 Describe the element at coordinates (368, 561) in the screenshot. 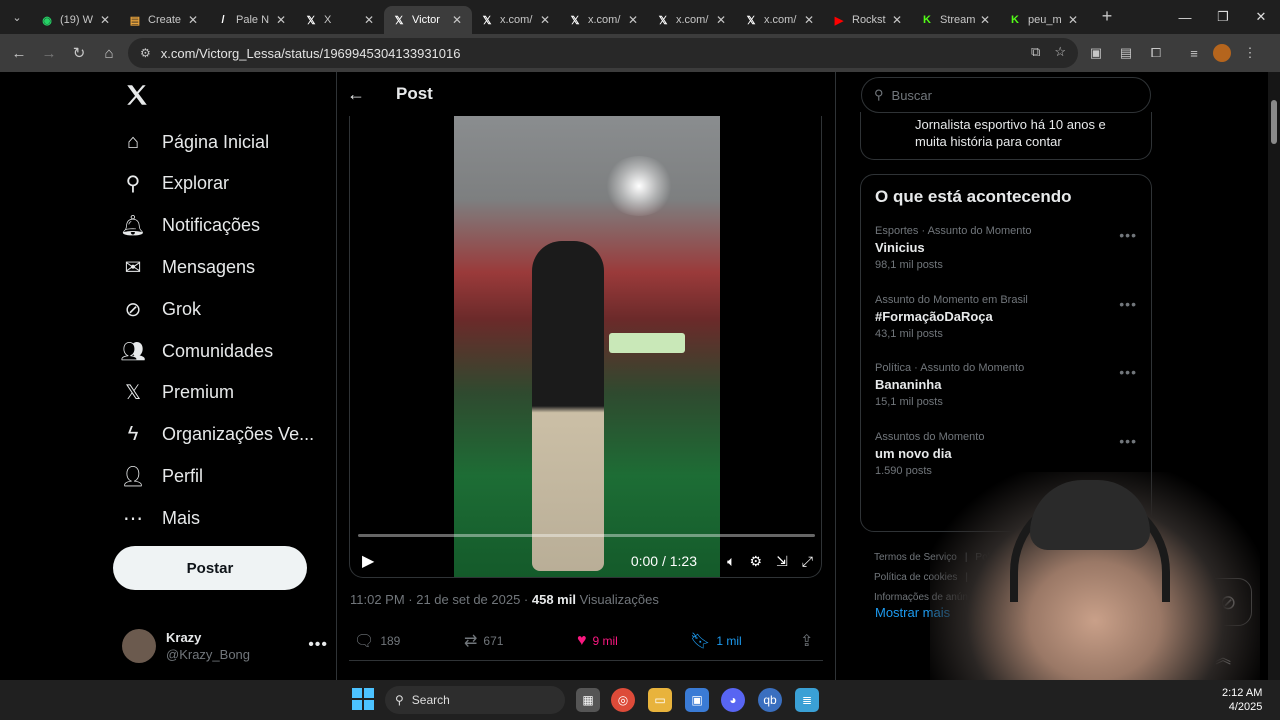

I see `play-icon: ▶` at that location.